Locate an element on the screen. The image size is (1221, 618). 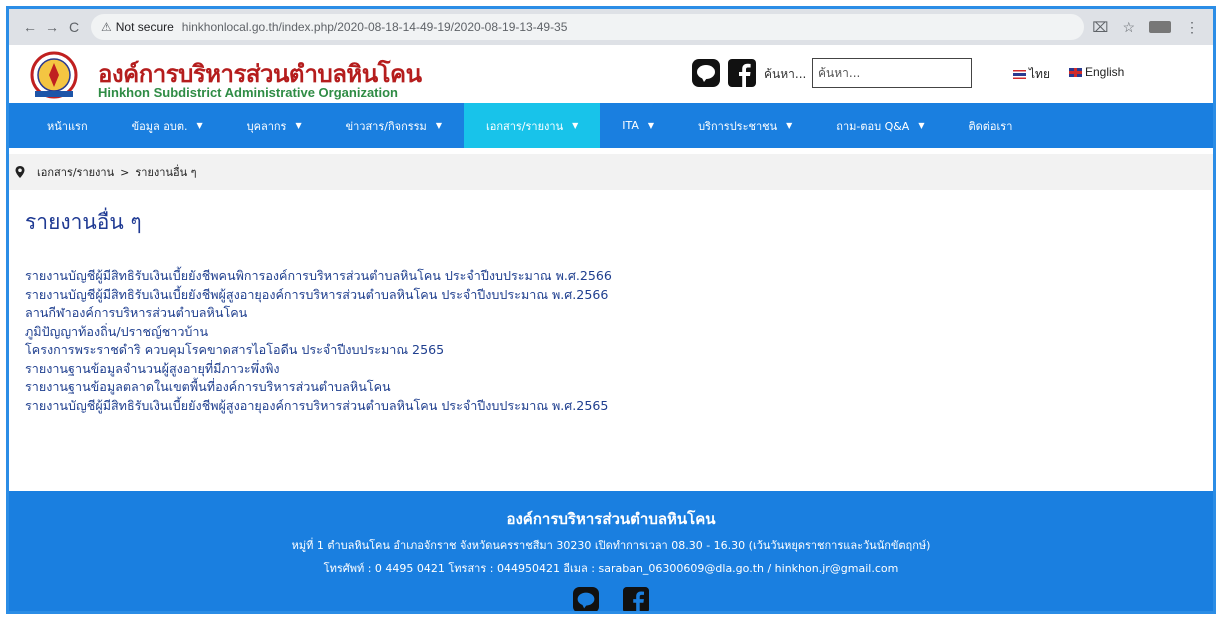
lang-thai-link: ไทย is located at coordinates (1031, 74).